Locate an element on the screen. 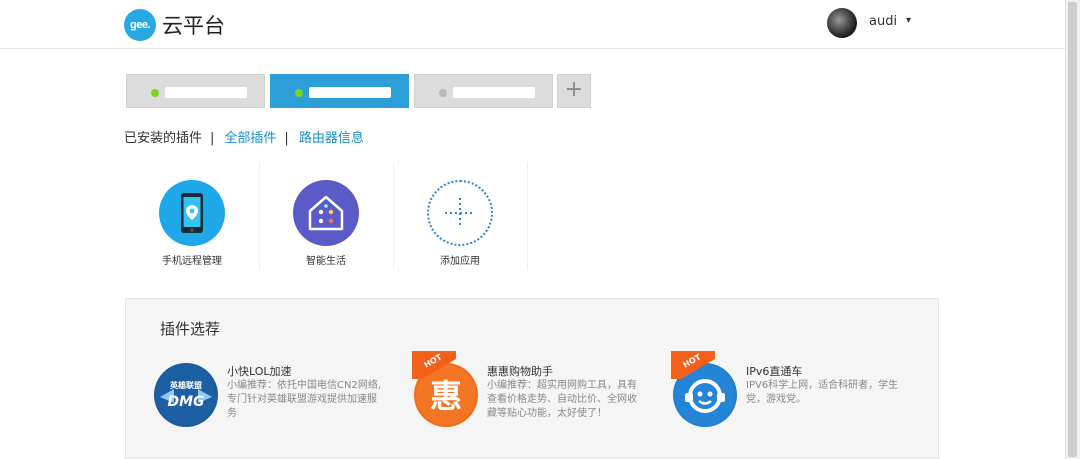 Image resolution: width=1080 pixels, height=459 pixels. plugin-name: IPv6直通车 is located at coordinates (774, 371).